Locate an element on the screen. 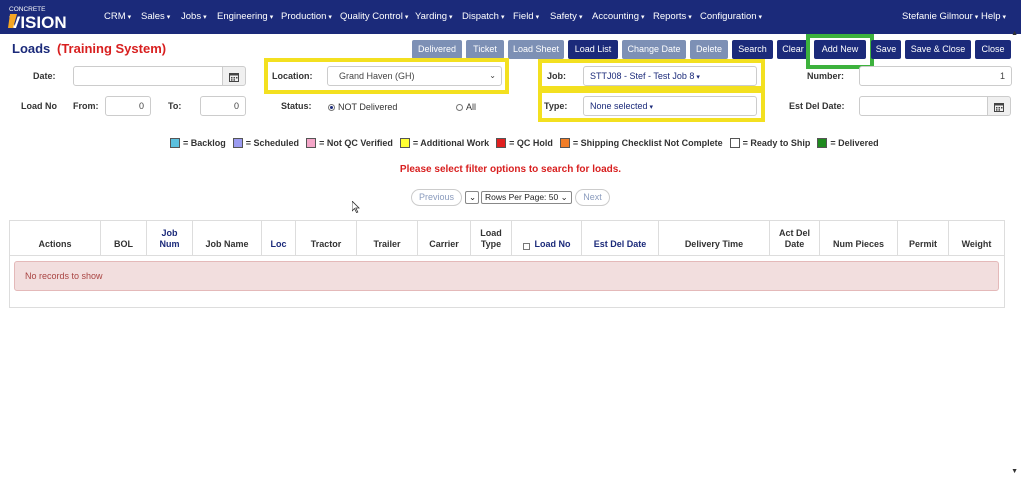 The width and height of the screenshot is (1021, 483). svg-text: VISION is located at coordinates (38, 21).